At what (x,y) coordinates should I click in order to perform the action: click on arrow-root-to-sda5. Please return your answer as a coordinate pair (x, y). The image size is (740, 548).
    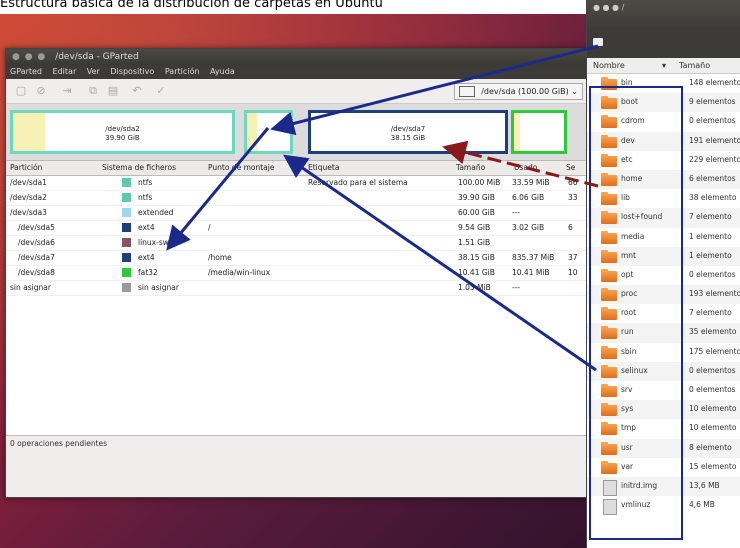
    Looking at the image, I should click on (434, 90).